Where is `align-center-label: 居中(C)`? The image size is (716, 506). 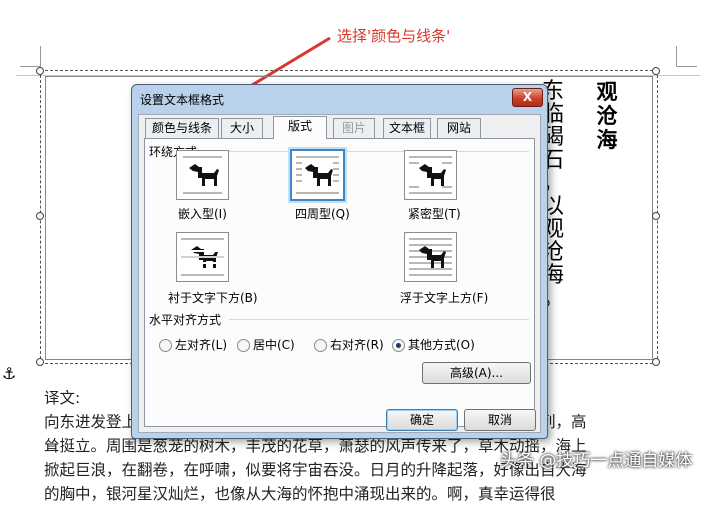 align-center-label: 居中(C) is located at coordinates (274, 344).